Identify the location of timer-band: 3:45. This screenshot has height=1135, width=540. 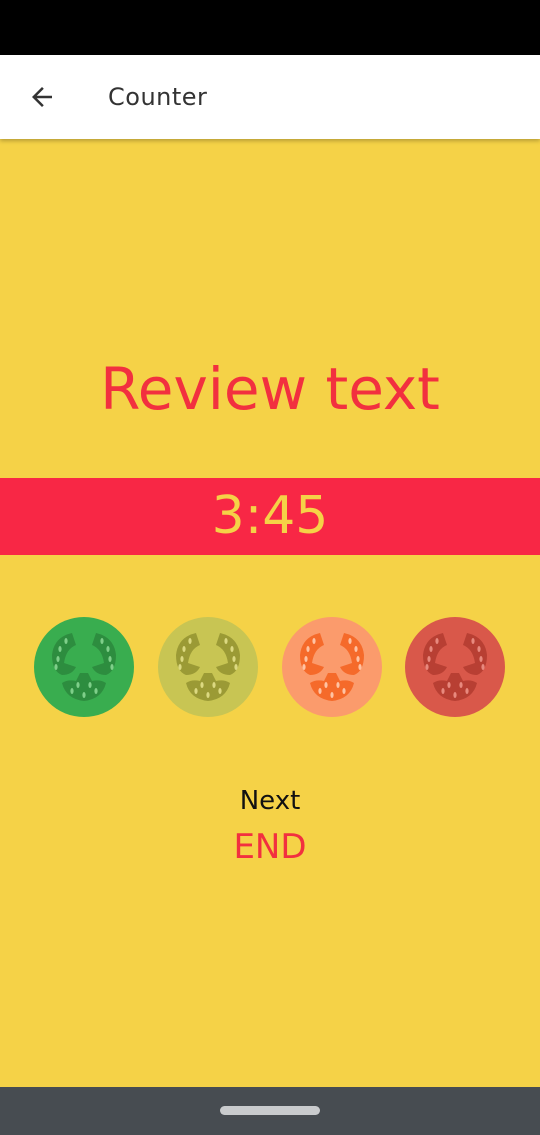
(270, 516).